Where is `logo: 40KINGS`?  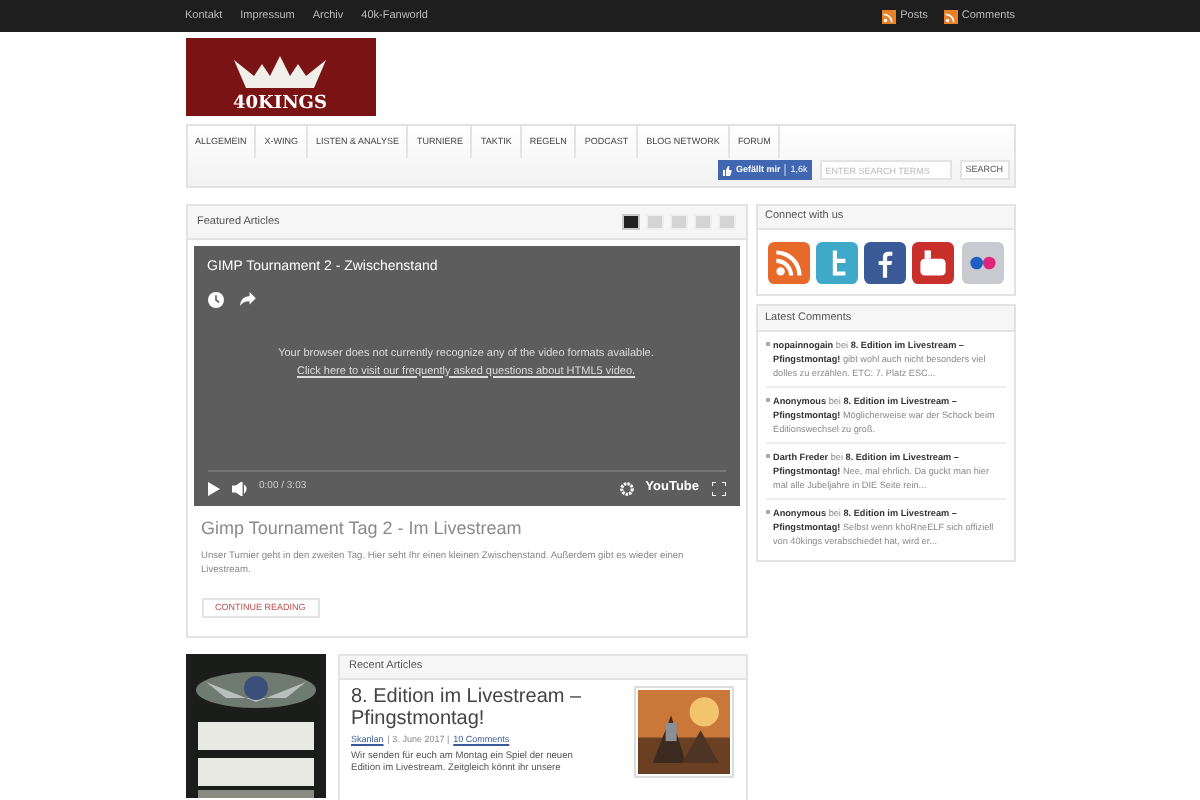 logo: 40KINGS is located at coordinates (280, 77).